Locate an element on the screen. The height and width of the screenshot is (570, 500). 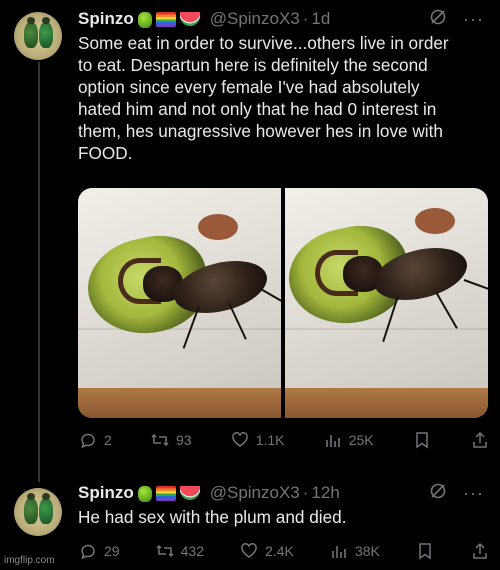
tweet-header: Spinzo @SpinzoX3 · 1d ··· is located at coordinates (284, 19).